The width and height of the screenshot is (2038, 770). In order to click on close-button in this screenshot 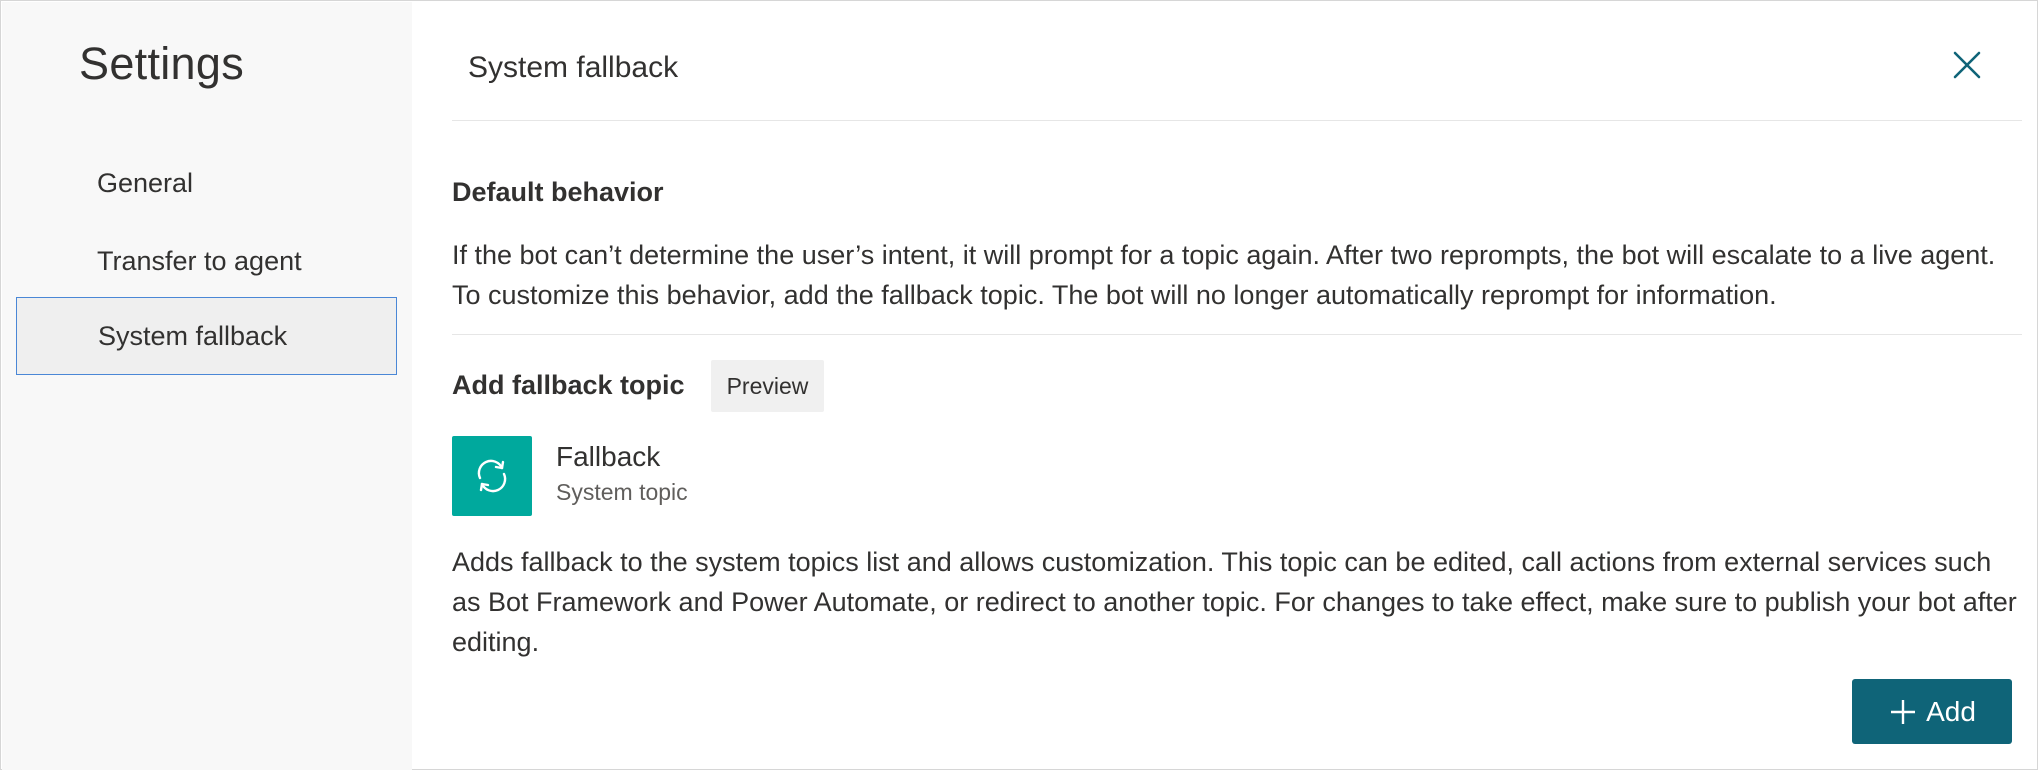, I will do `click(1967, 65)`.